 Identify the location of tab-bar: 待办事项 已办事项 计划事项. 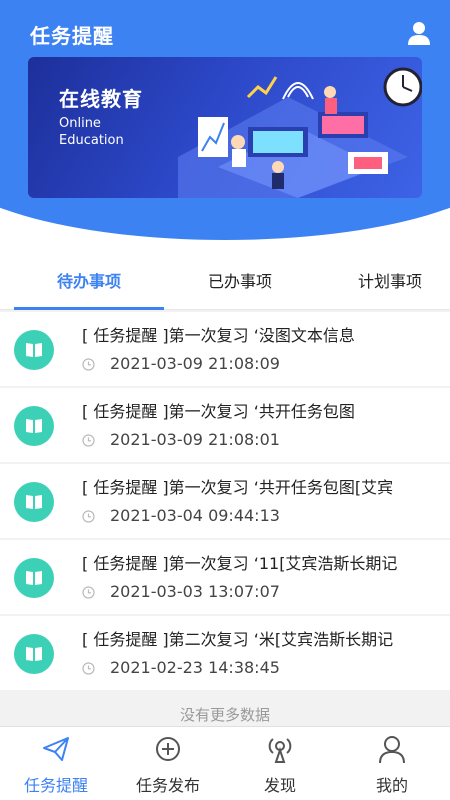
(225, 284).